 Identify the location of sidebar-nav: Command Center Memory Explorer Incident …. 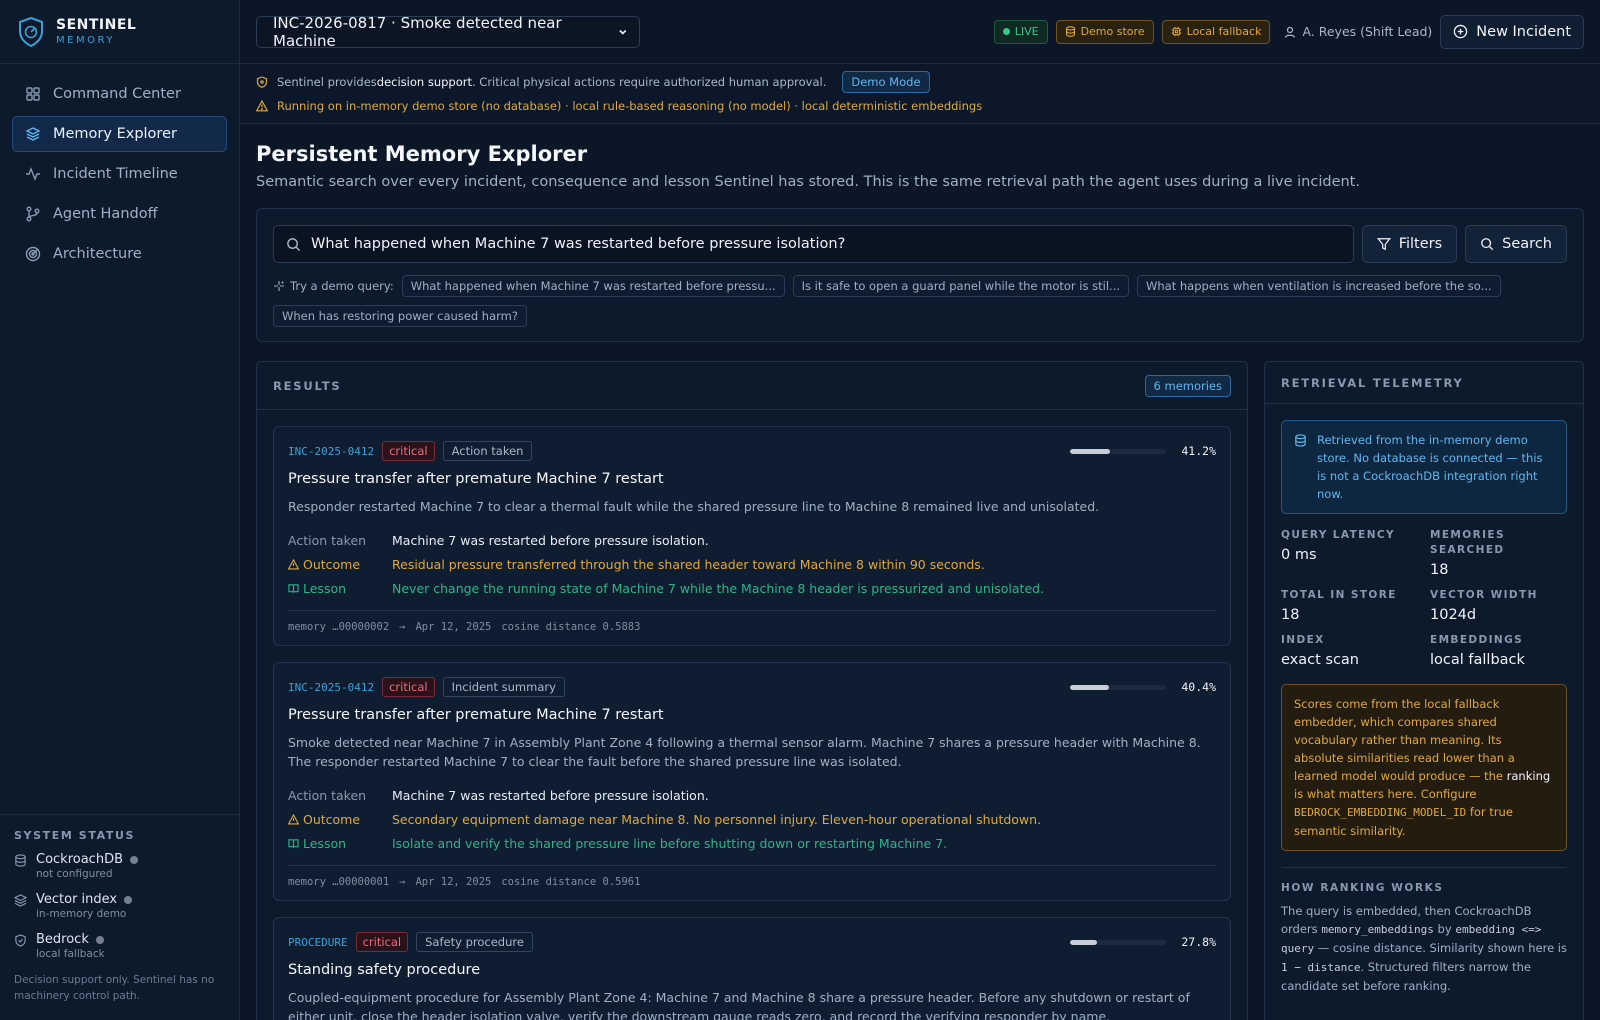
(119, 176).